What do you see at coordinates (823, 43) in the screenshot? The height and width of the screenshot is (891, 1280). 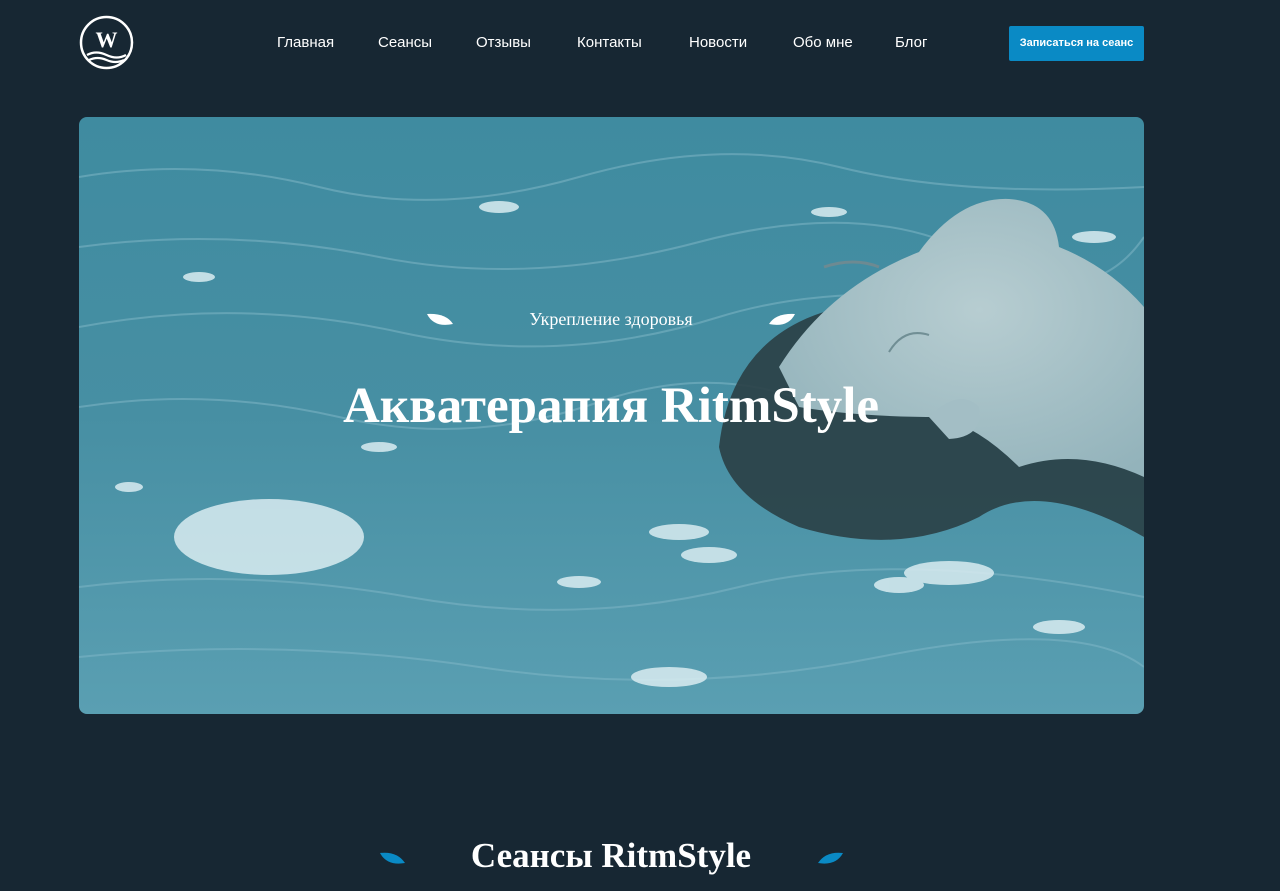 I see `nav-item-about: Обо мне` at bounding box center [823, 43].